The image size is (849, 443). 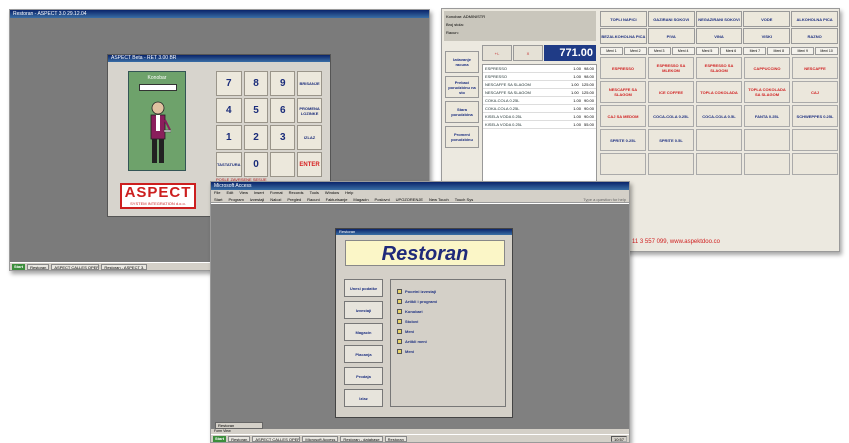 What do you see at coordinates (363, 354) in the screenshot?
I see `switchboard-button: Placanja` at bounding box center [363, 354].